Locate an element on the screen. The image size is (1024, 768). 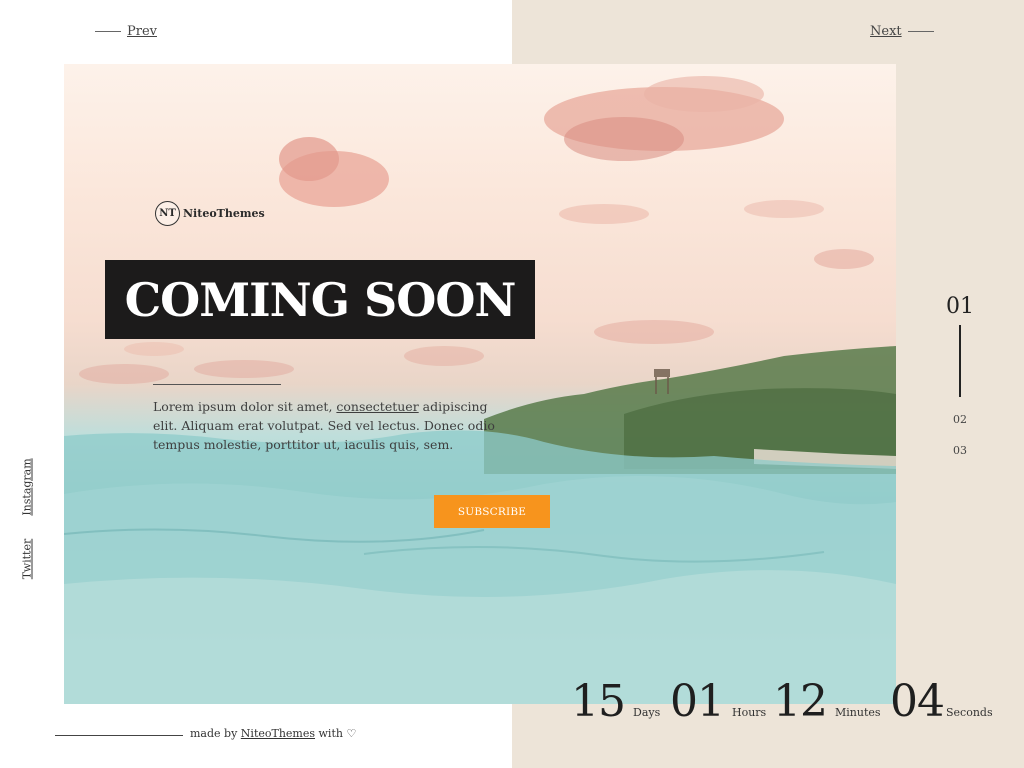
slide-indicator-active: 01 is located at coordinates (960, 306).